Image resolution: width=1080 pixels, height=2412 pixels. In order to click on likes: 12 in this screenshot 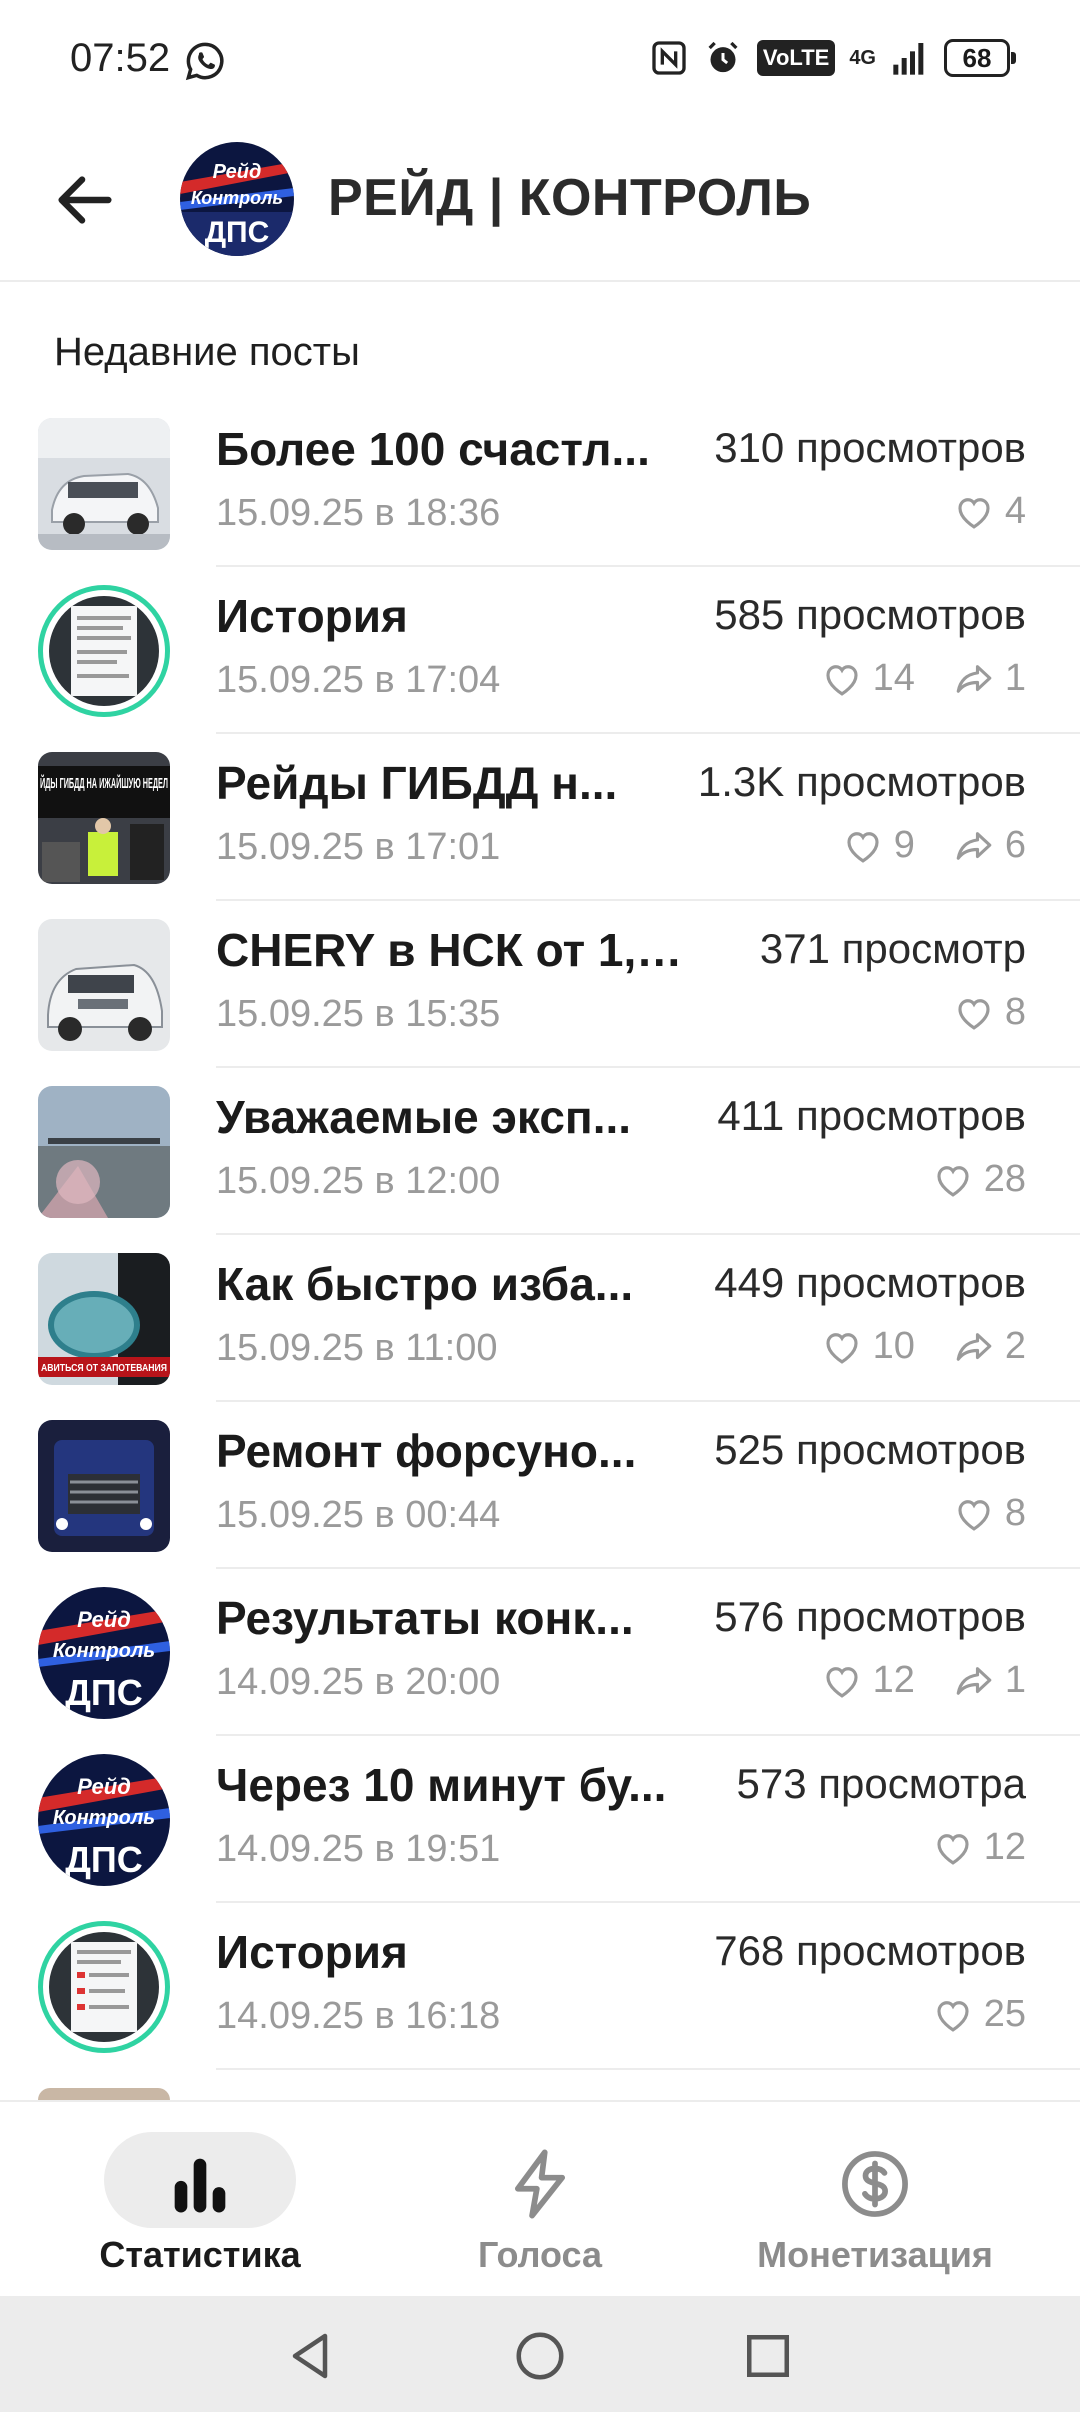, I will do `click(979, 1847)`.